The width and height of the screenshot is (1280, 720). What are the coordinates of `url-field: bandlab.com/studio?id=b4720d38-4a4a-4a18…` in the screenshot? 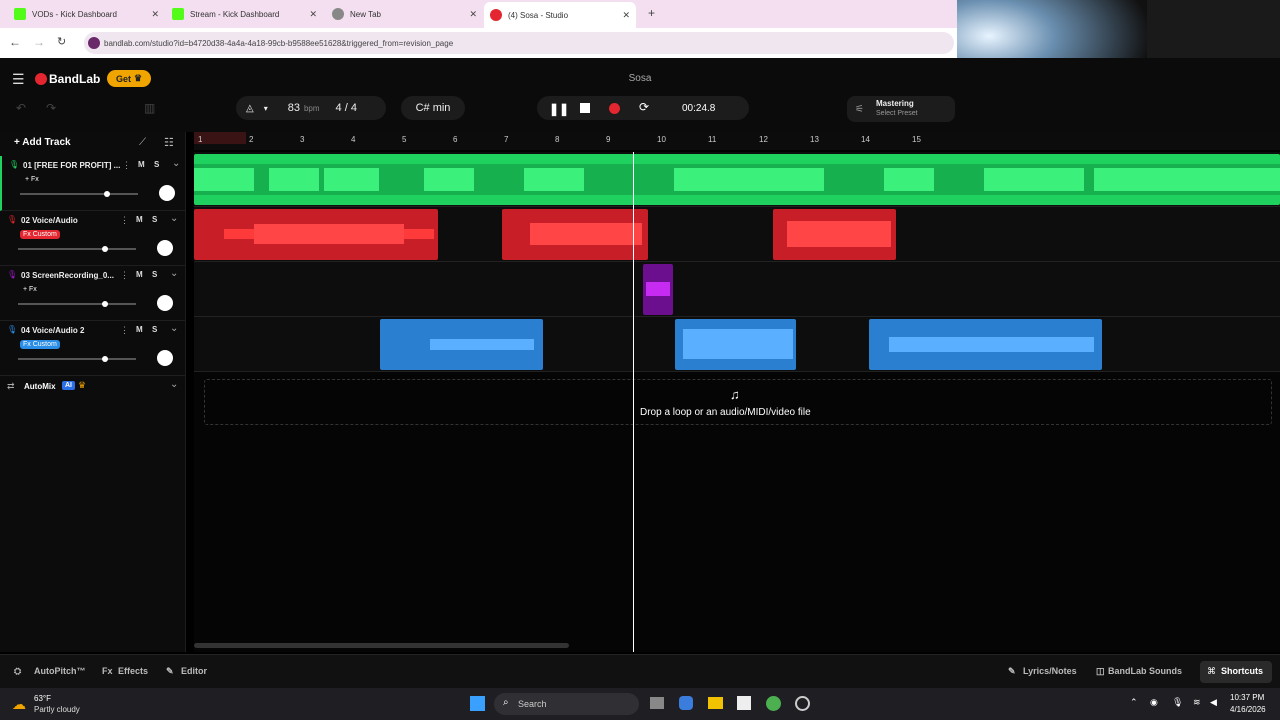 It's located at (519, 43).